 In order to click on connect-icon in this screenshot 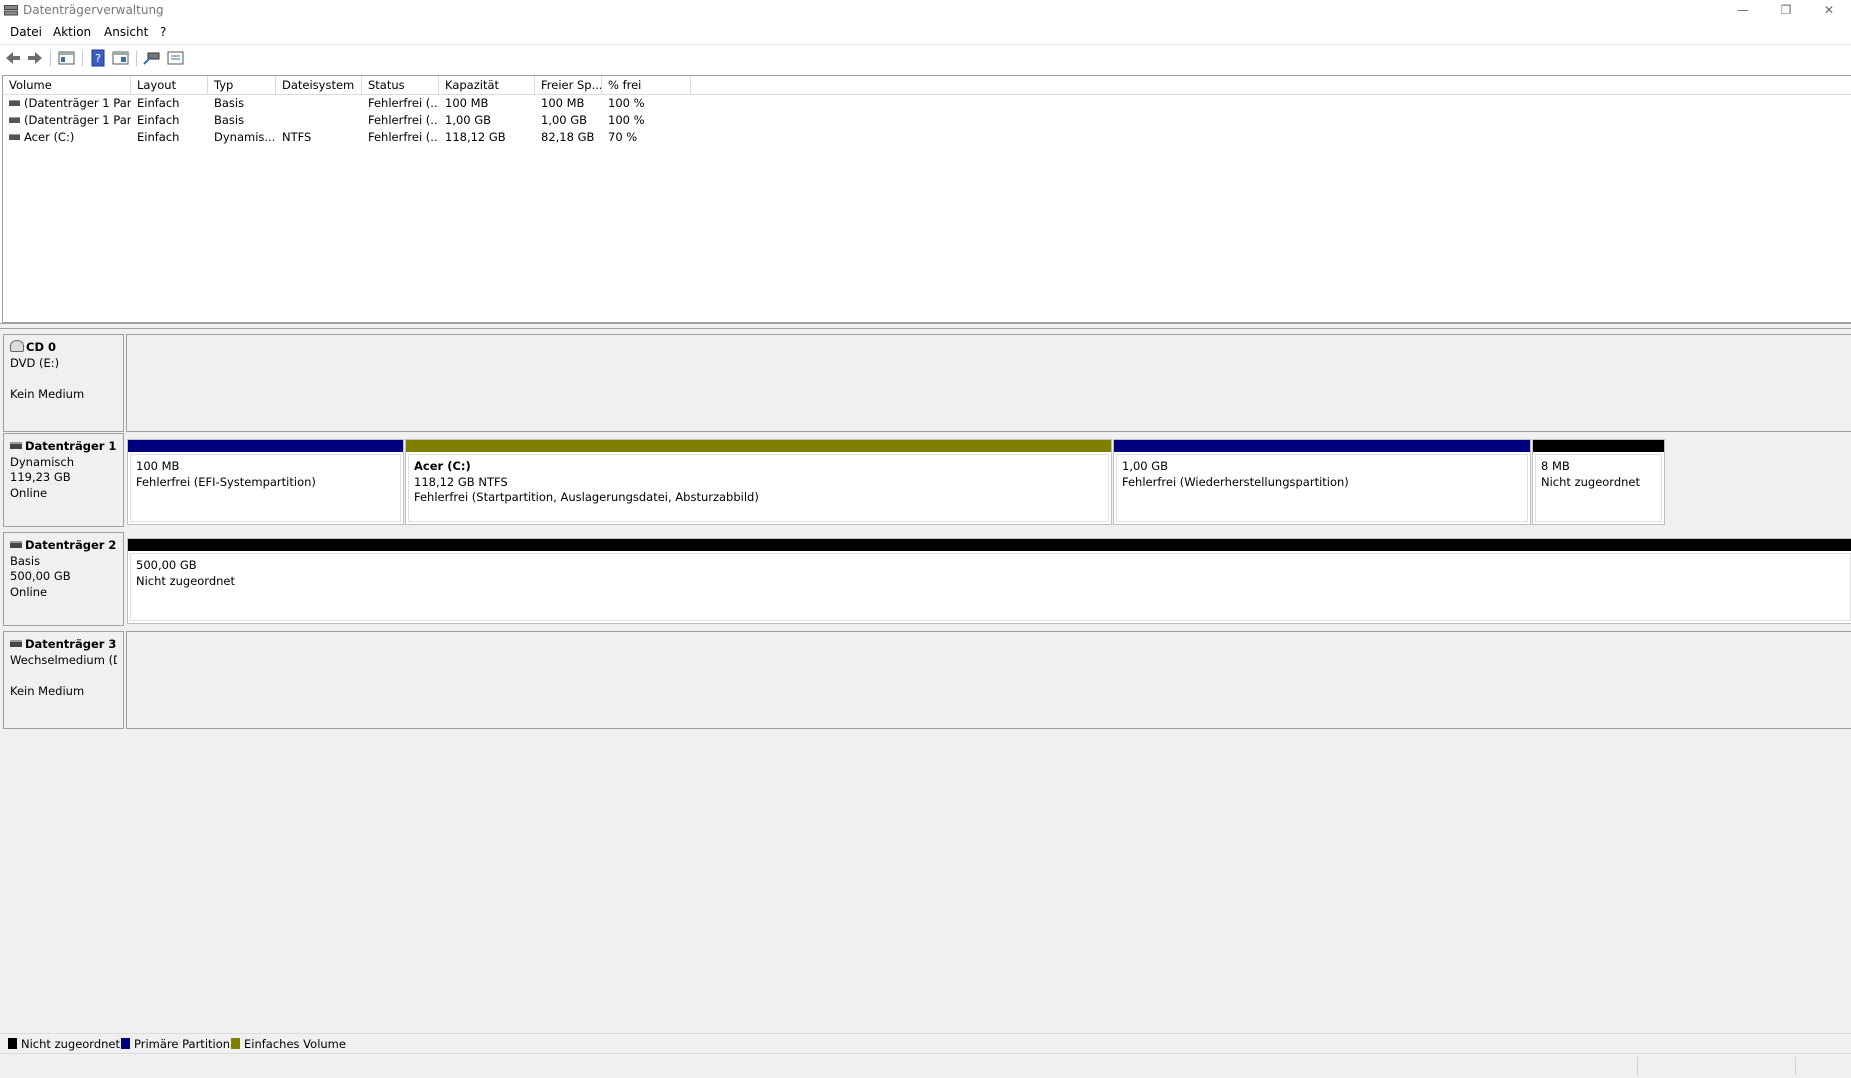, I will do `click(152, 58)`.